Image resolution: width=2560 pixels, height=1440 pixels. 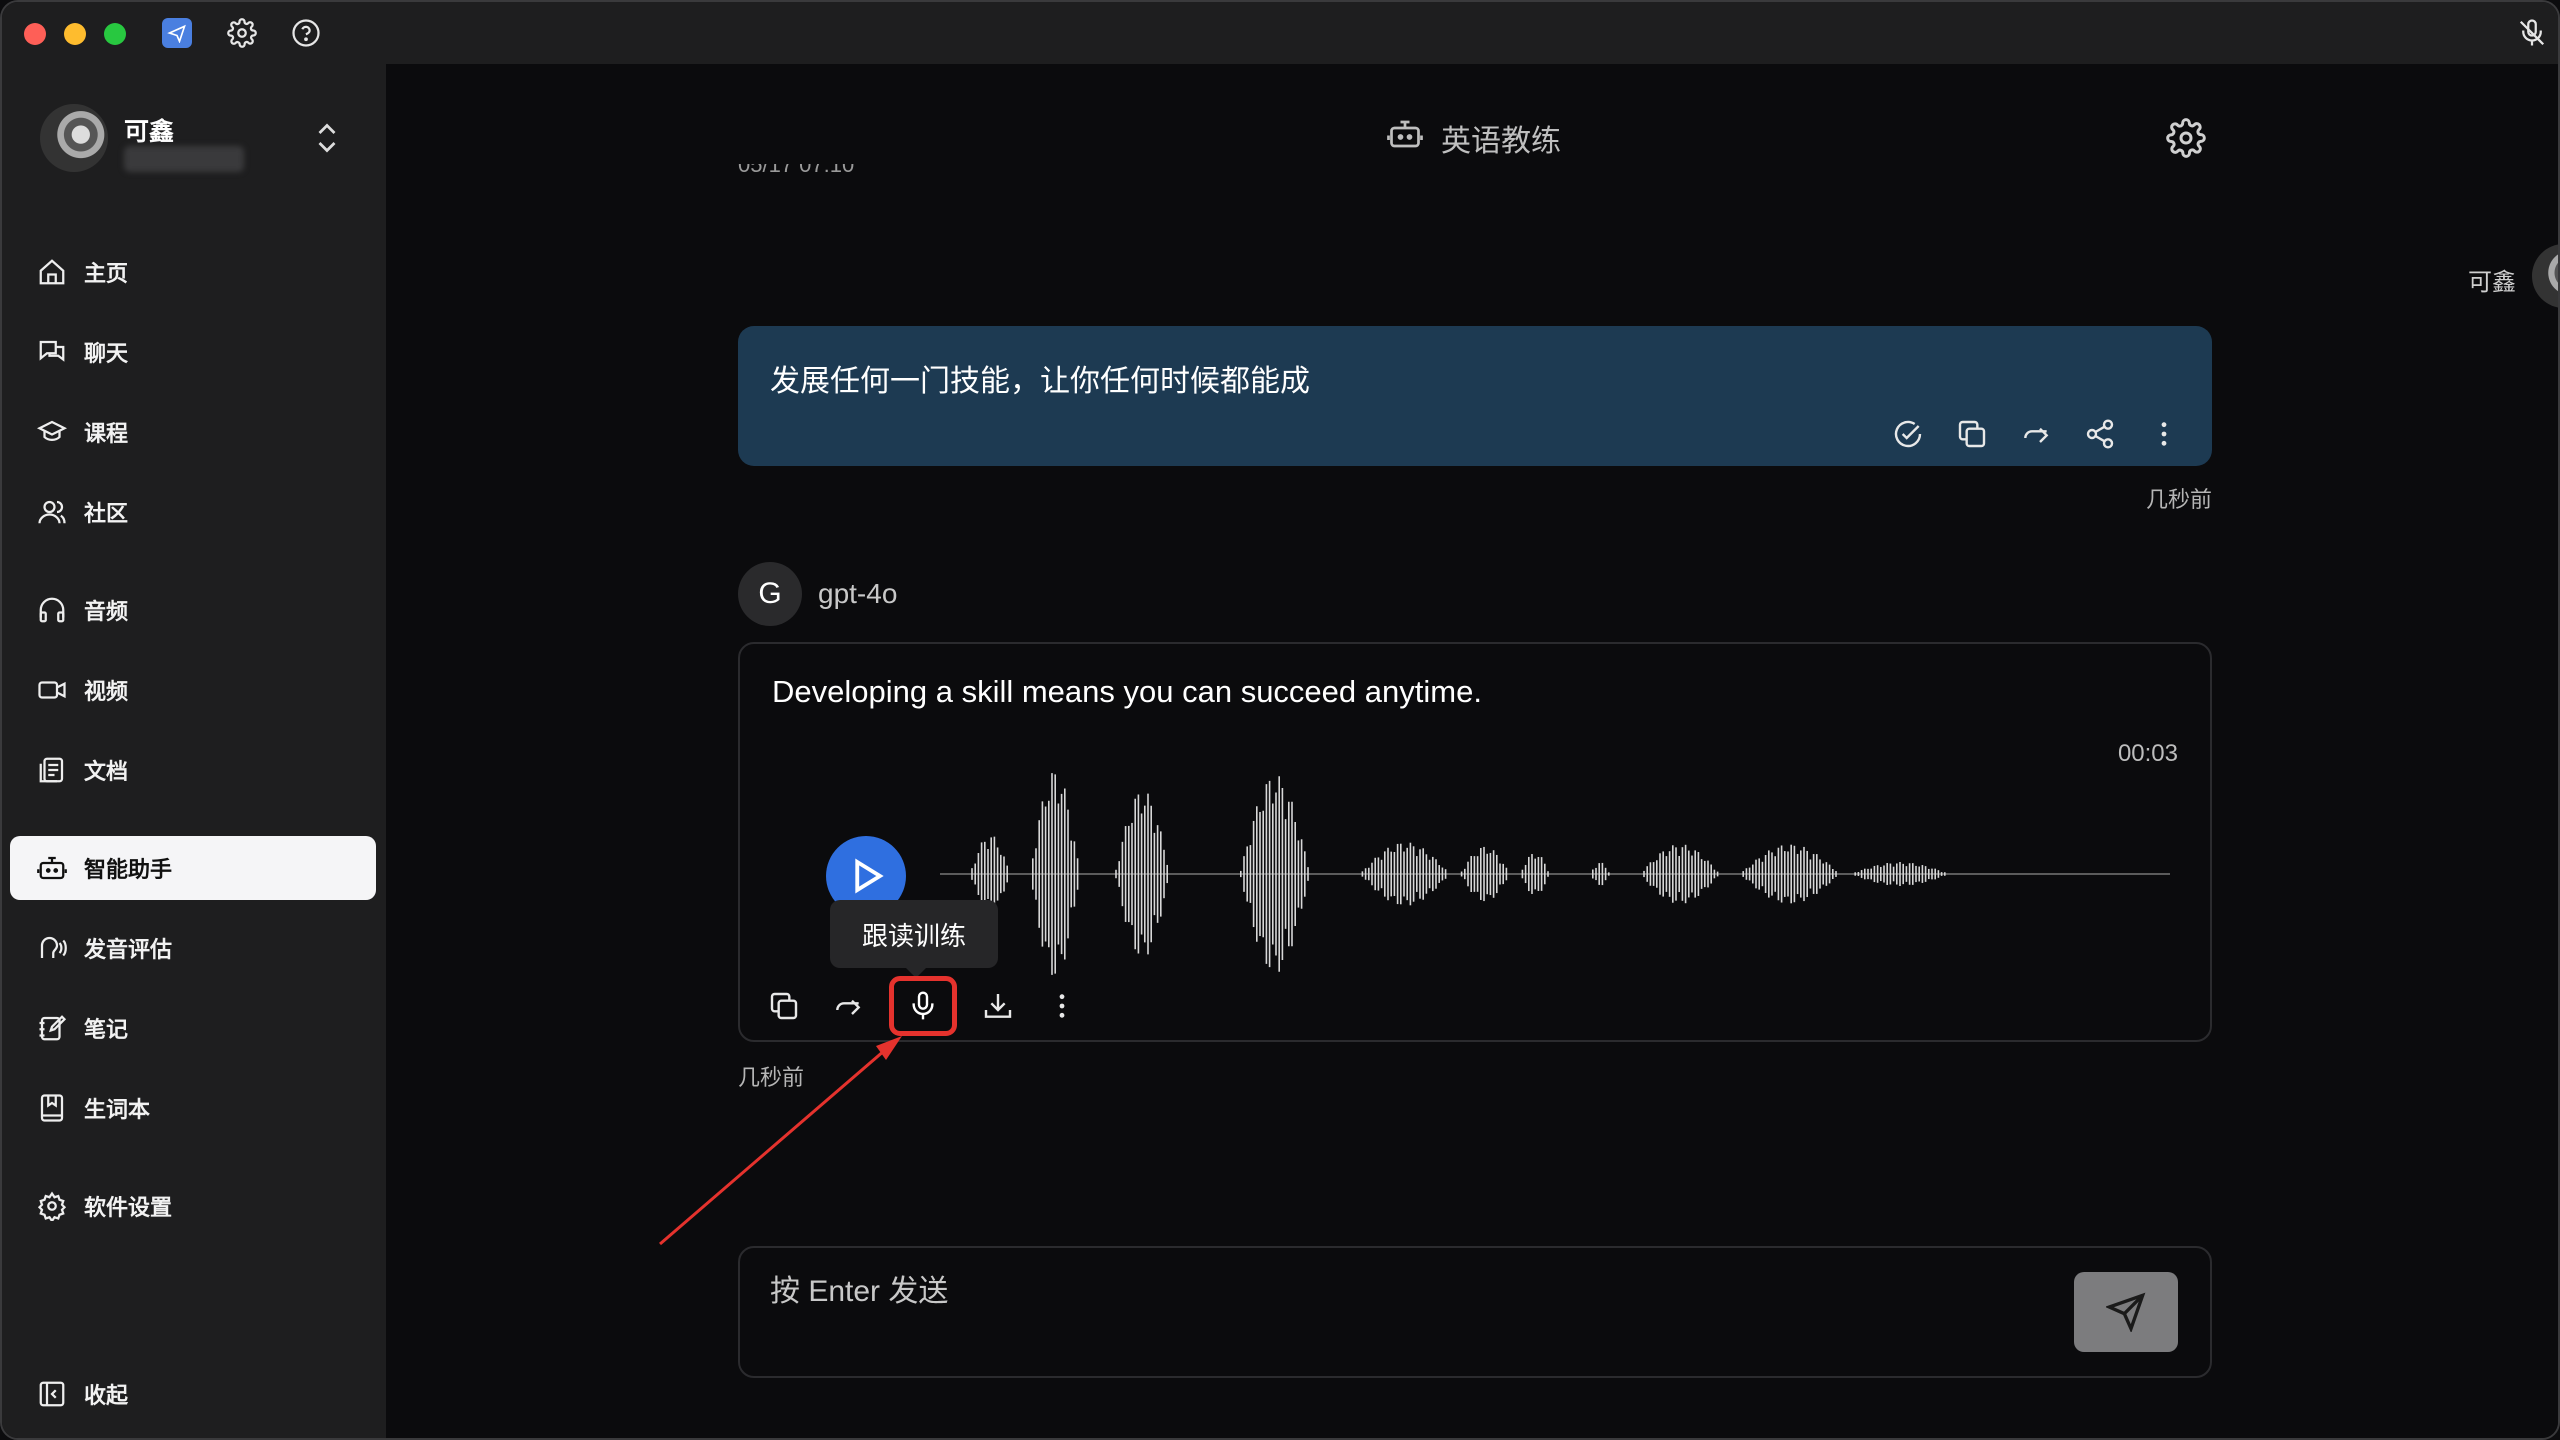 I want to click on home-icon, so click(x=52, y=272).